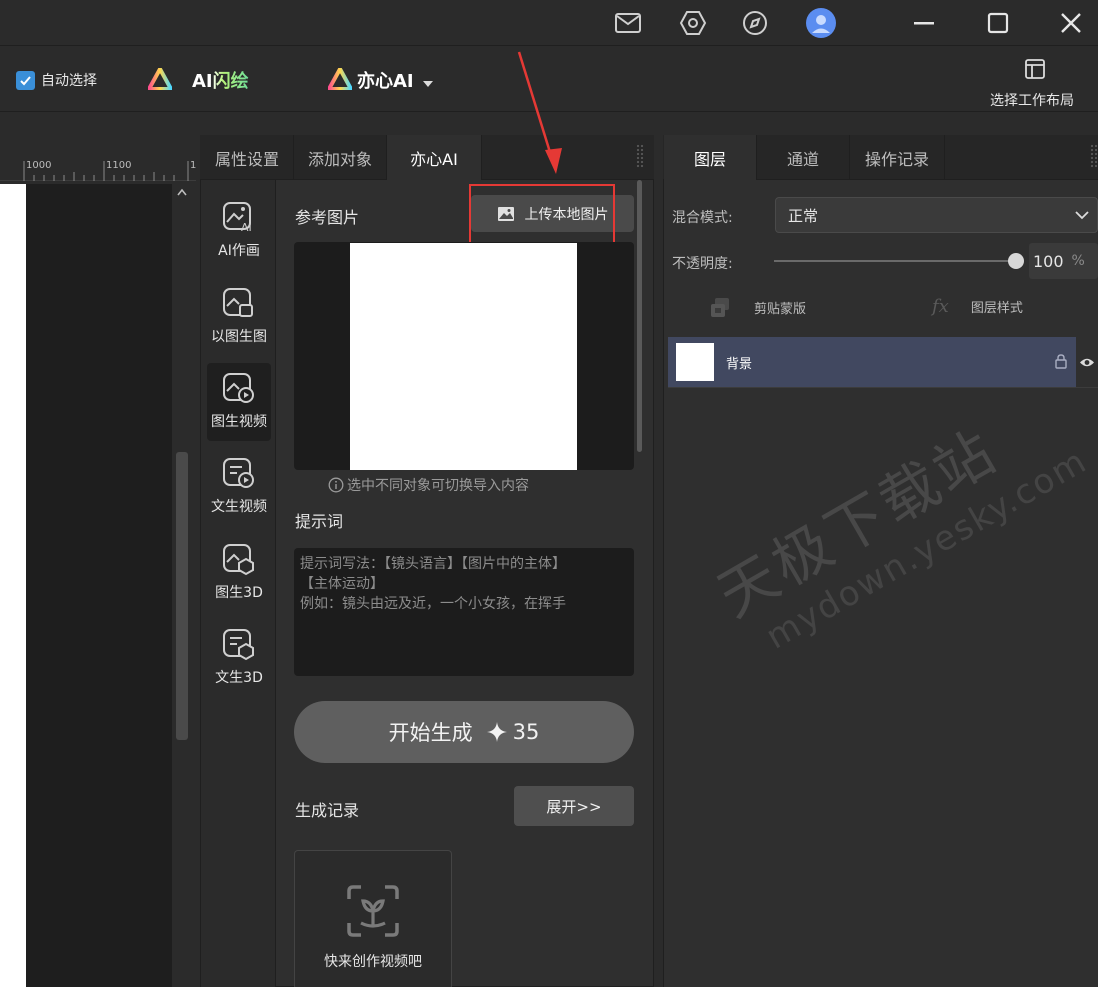  What do you see at coordinates (433, 604) in the screenshot?
I see `prompt-placeholder-line: 例如：镜头由远及近，一个小女孩，在挥手` at bounding box center [433, 604].